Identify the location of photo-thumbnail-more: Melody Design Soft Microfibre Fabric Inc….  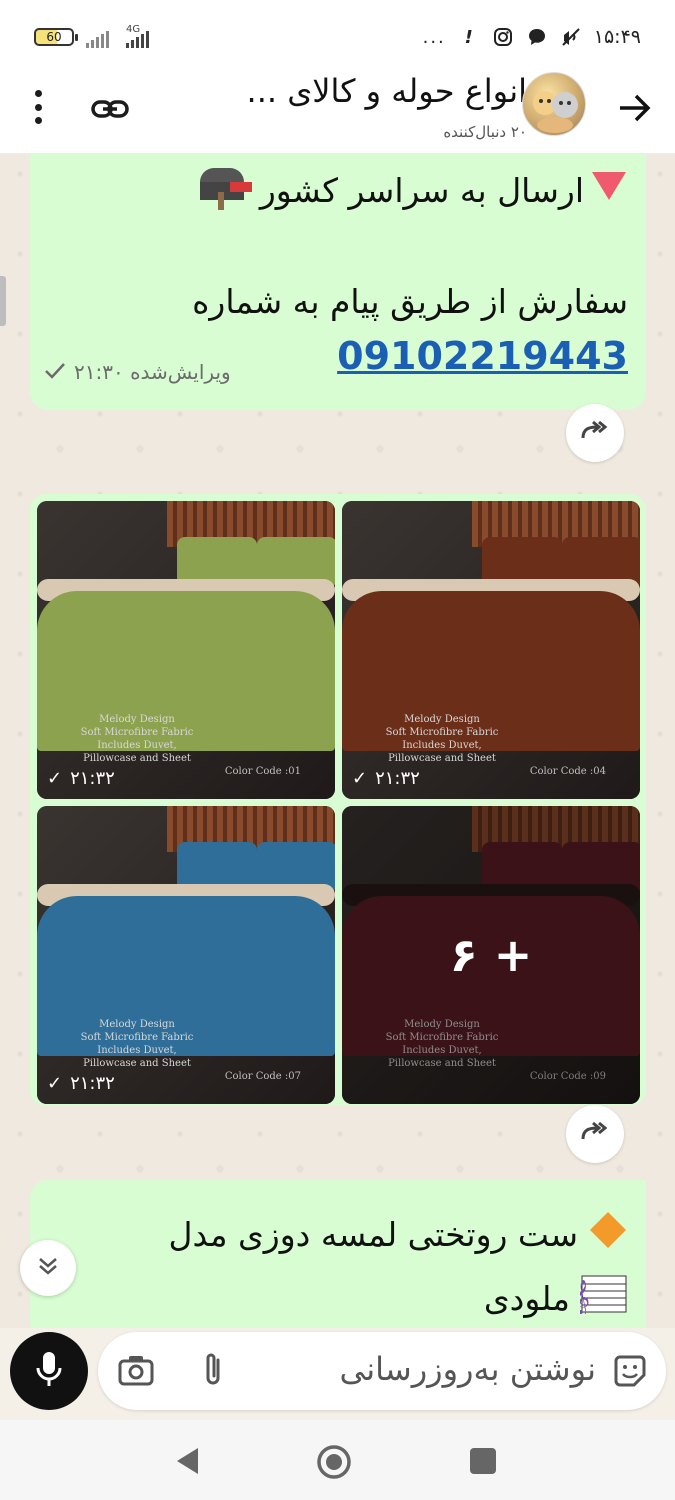
(491, 955).